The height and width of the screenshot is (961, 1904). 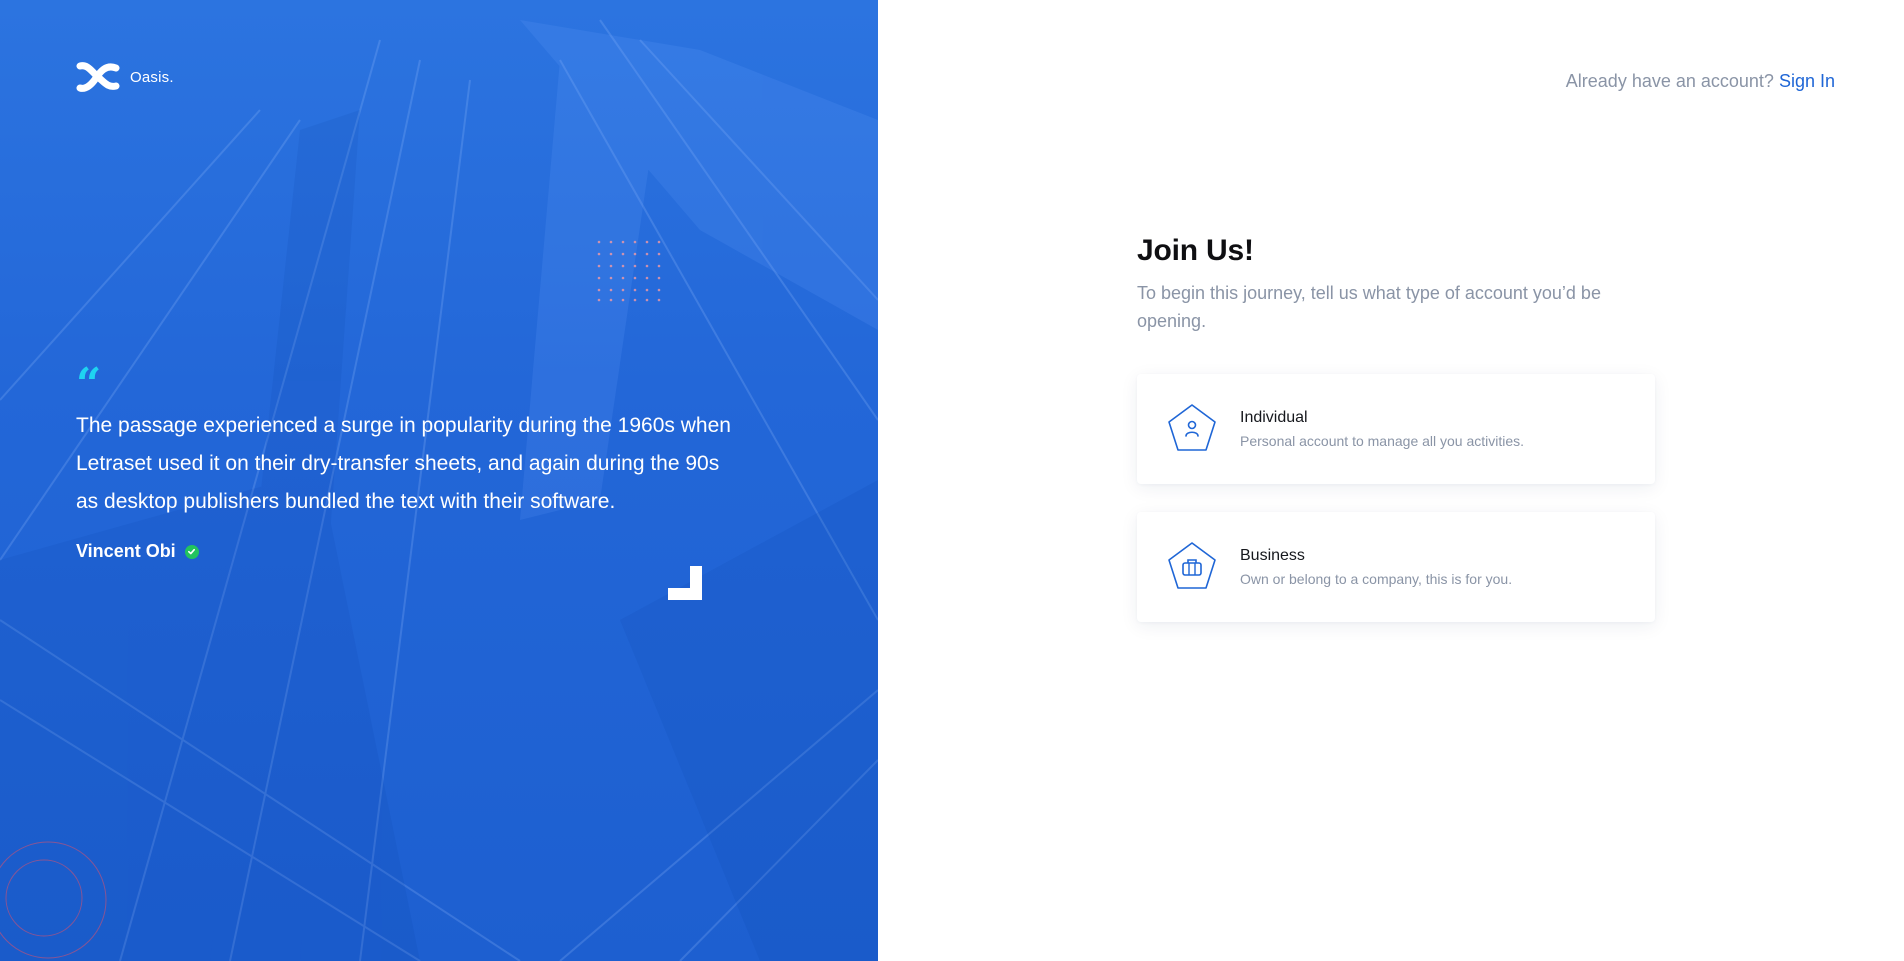 What do you see at coordinates (685, 583) in the screenshot?
I see `corner-bracket-decoration` at bounding box center [685, 583].